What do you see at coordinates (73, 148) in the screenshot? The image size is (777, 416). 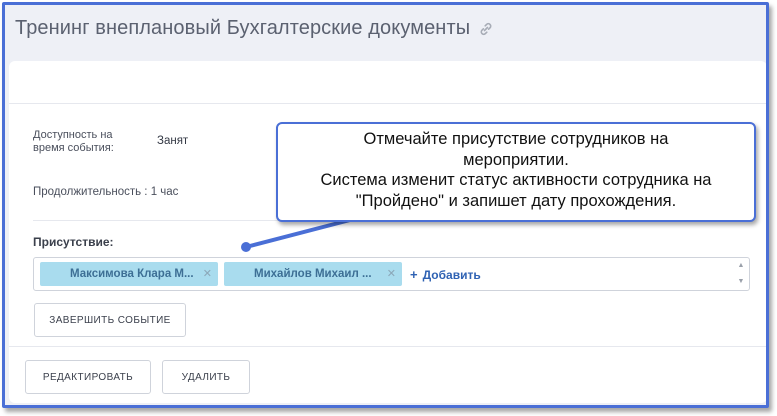 I see `availability-label-line2: время события:` at bounding box center [73, 148].